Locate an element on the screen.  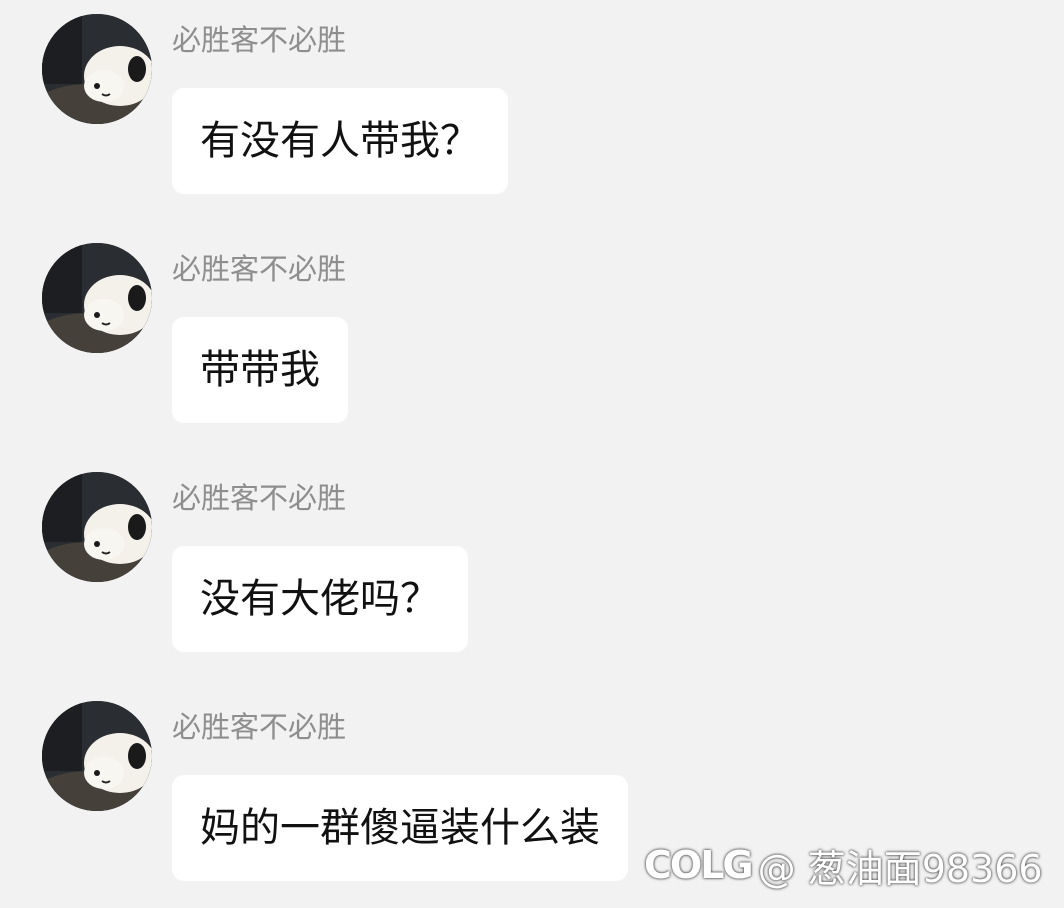
message-bubble: 带带我 is located at coordinates (260, 370).